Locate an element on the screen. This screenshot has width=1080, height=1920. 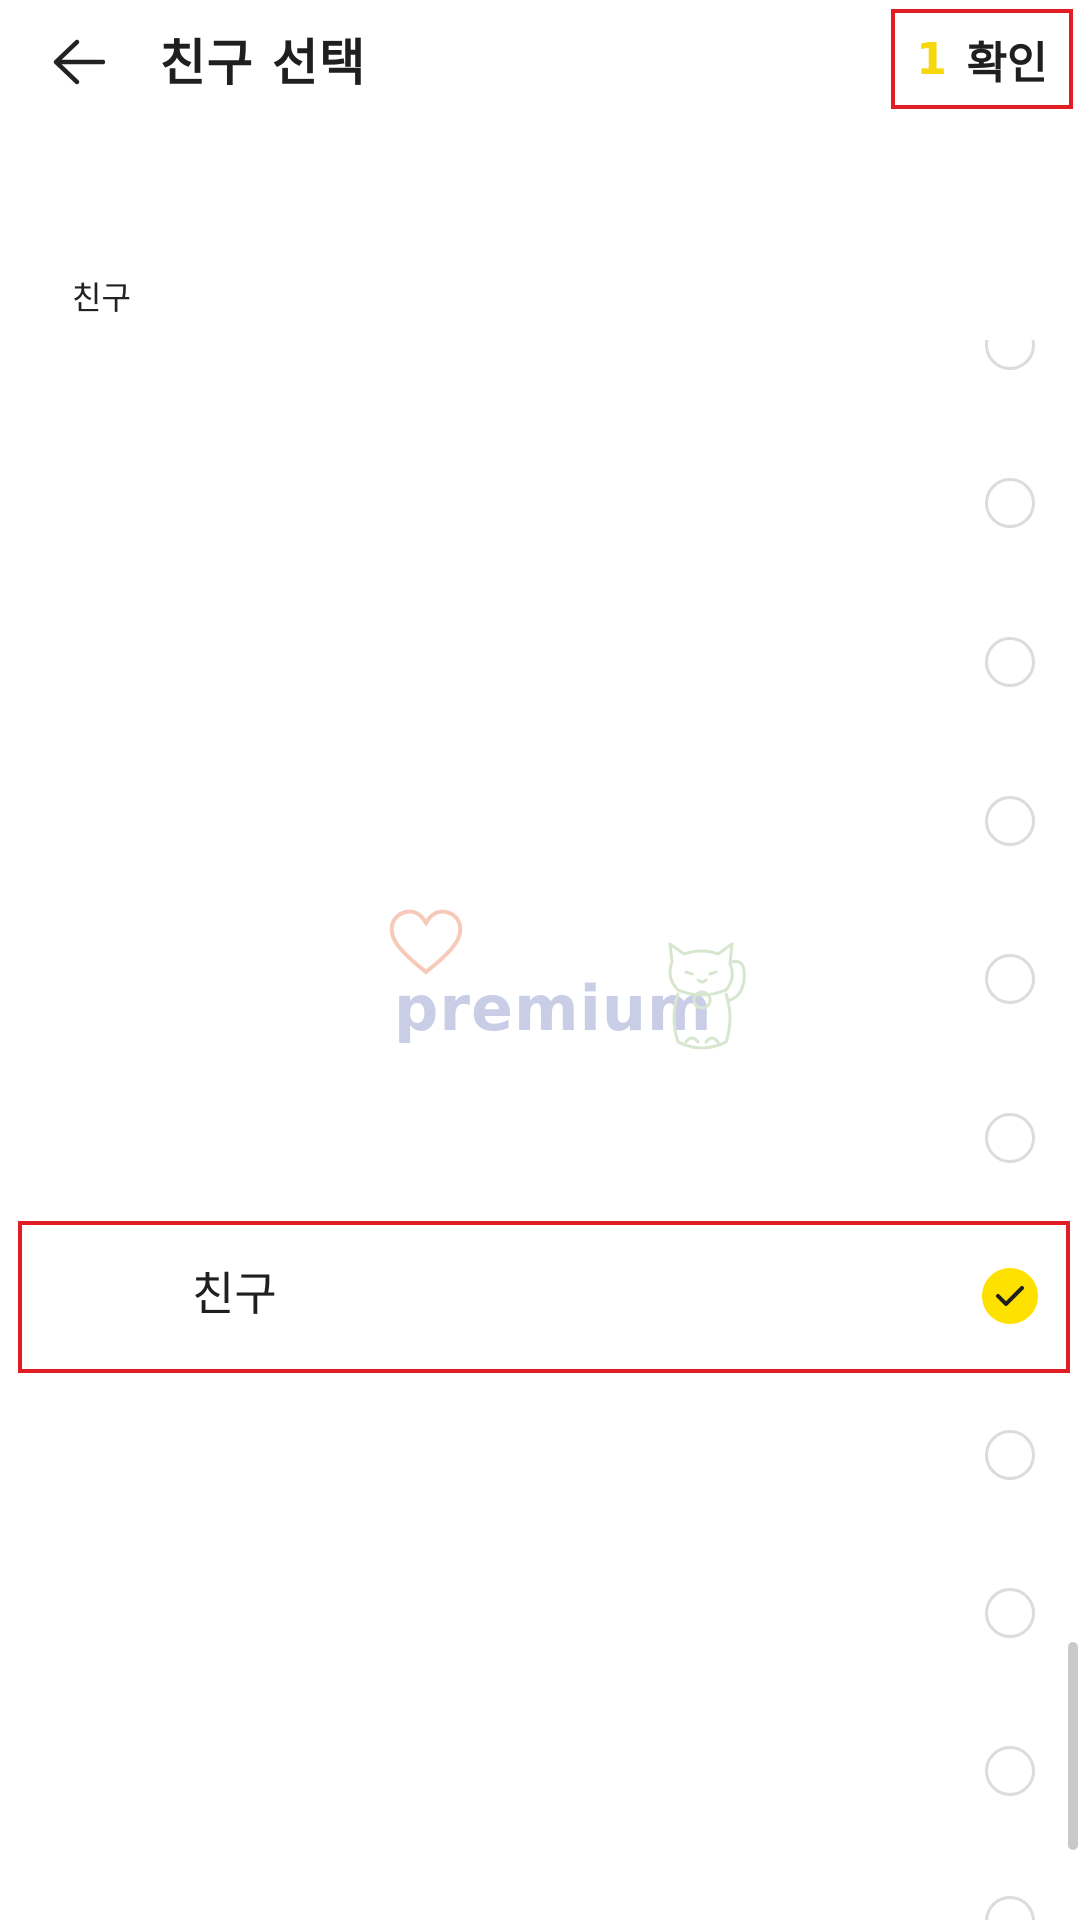
arrow-left-icon is located at coordinates (79, 62).